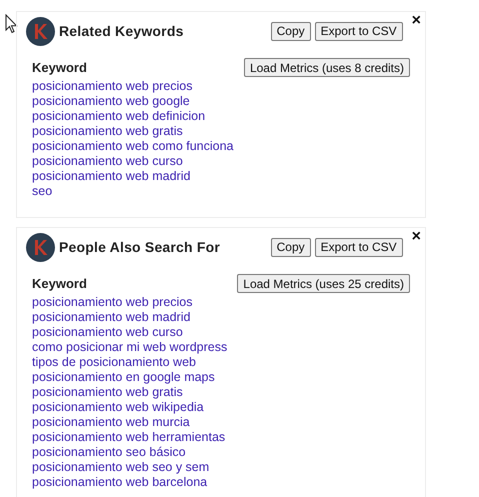  What do you see at coordinates (130, 377) in the screenshot?
I see `keyword-link: posicionamiento en google maps` at bounding box center [130, 377].